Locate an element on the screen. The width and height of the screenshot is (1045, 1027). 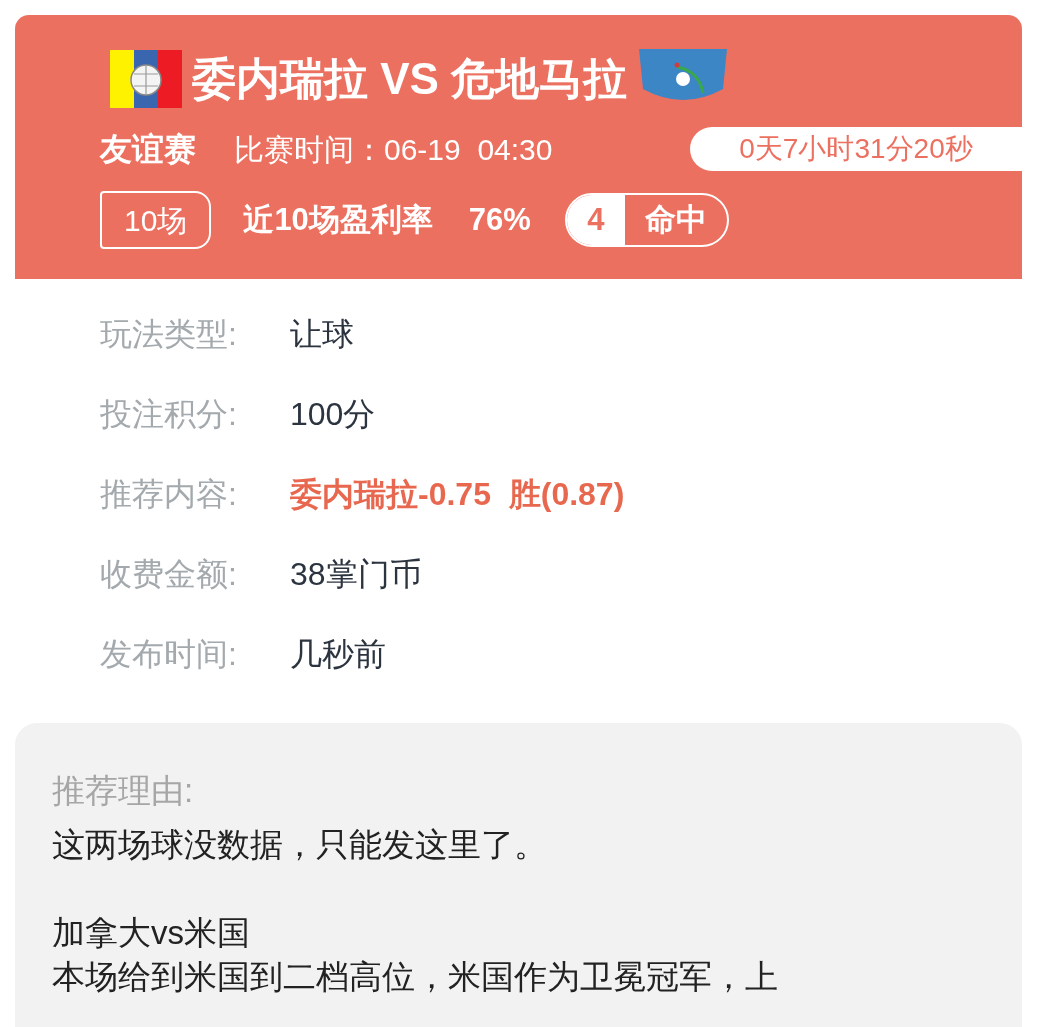
detail-label: 收费金额: is located at coordinates (169, 574).